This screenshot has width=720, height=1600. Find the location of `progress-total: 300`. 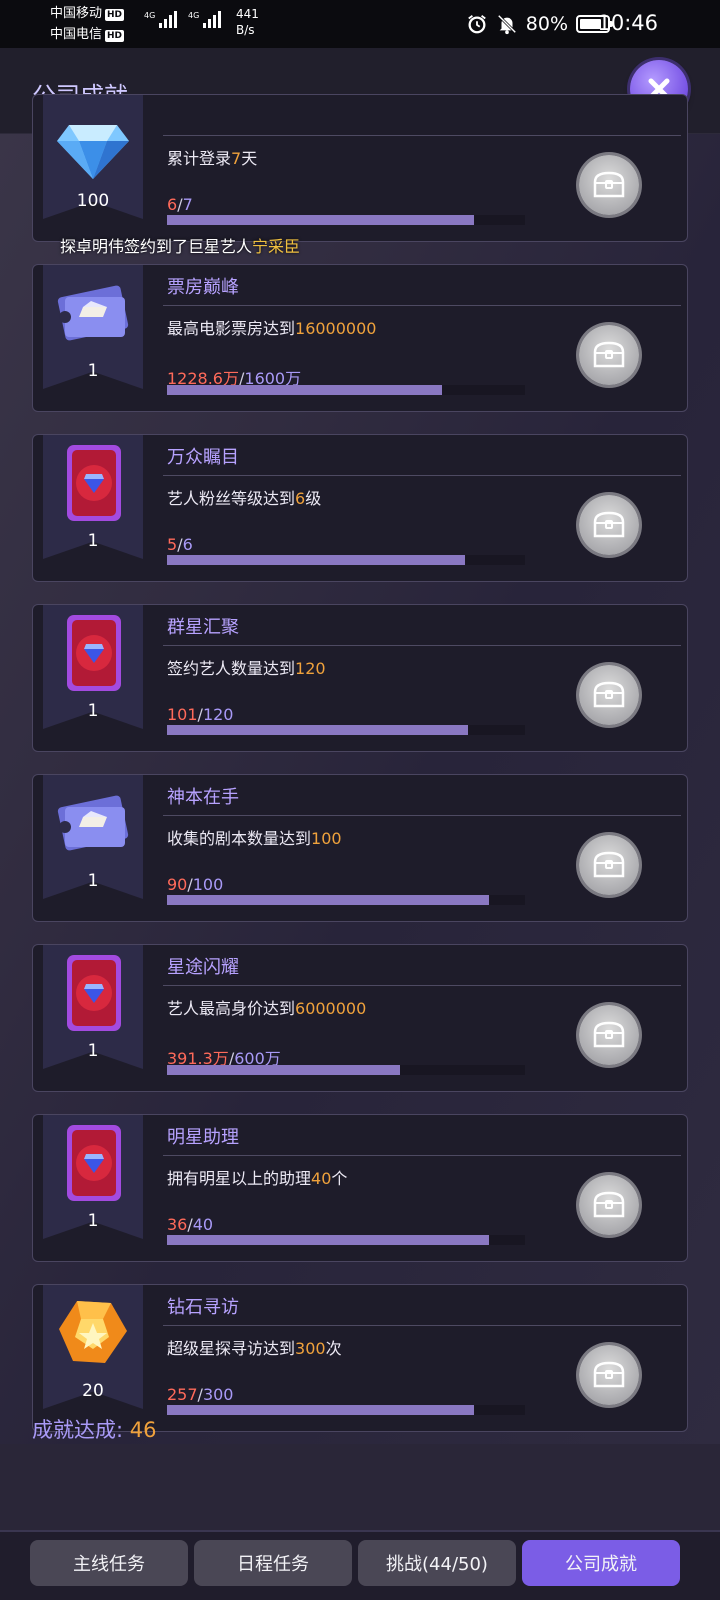

progress-total: 300 is located at coordinates (218, 1394).